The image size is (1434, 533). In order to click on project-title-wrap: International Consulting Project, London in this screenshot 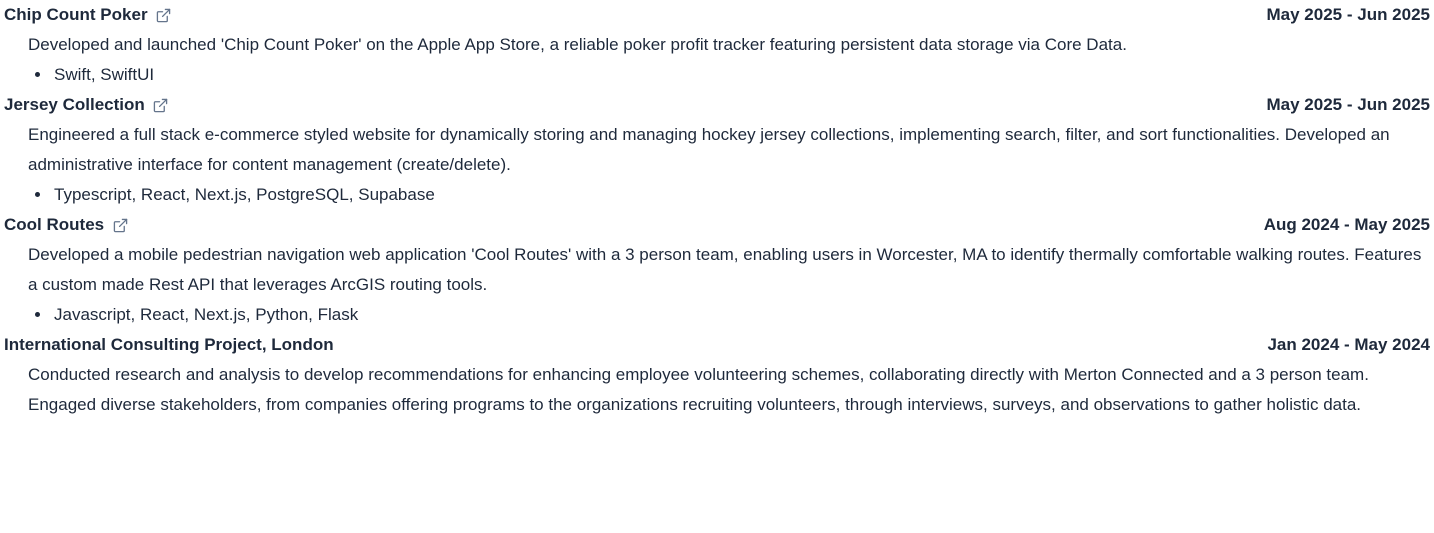, I will do `click(169, 345)`.